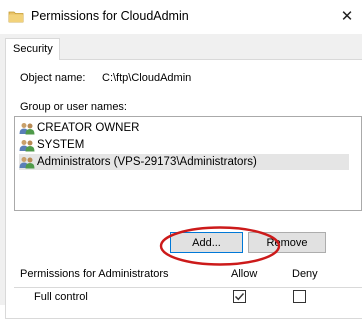 Image resolution: width=362 pixels, height=319 pixels. Describe the element at coordinates (244, 274) in the screenshot. I see `allow-column-header: Allow` at that location.